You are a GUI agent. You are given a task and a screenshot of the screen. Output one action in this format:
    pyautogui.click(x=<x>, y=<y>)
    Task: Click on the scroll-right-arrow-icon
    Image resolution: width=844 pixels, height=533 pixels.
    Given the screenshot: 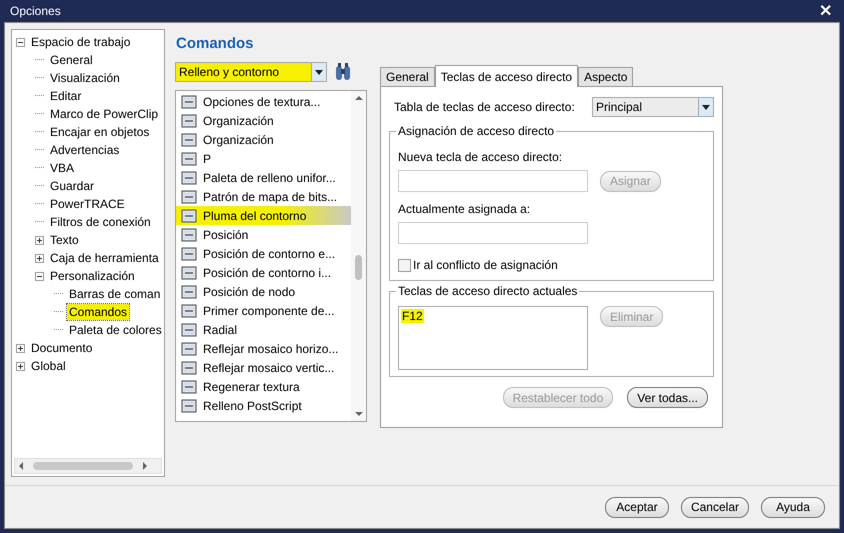 What is the action you would take?
    pyautogui.click(x=145, y=466)
    